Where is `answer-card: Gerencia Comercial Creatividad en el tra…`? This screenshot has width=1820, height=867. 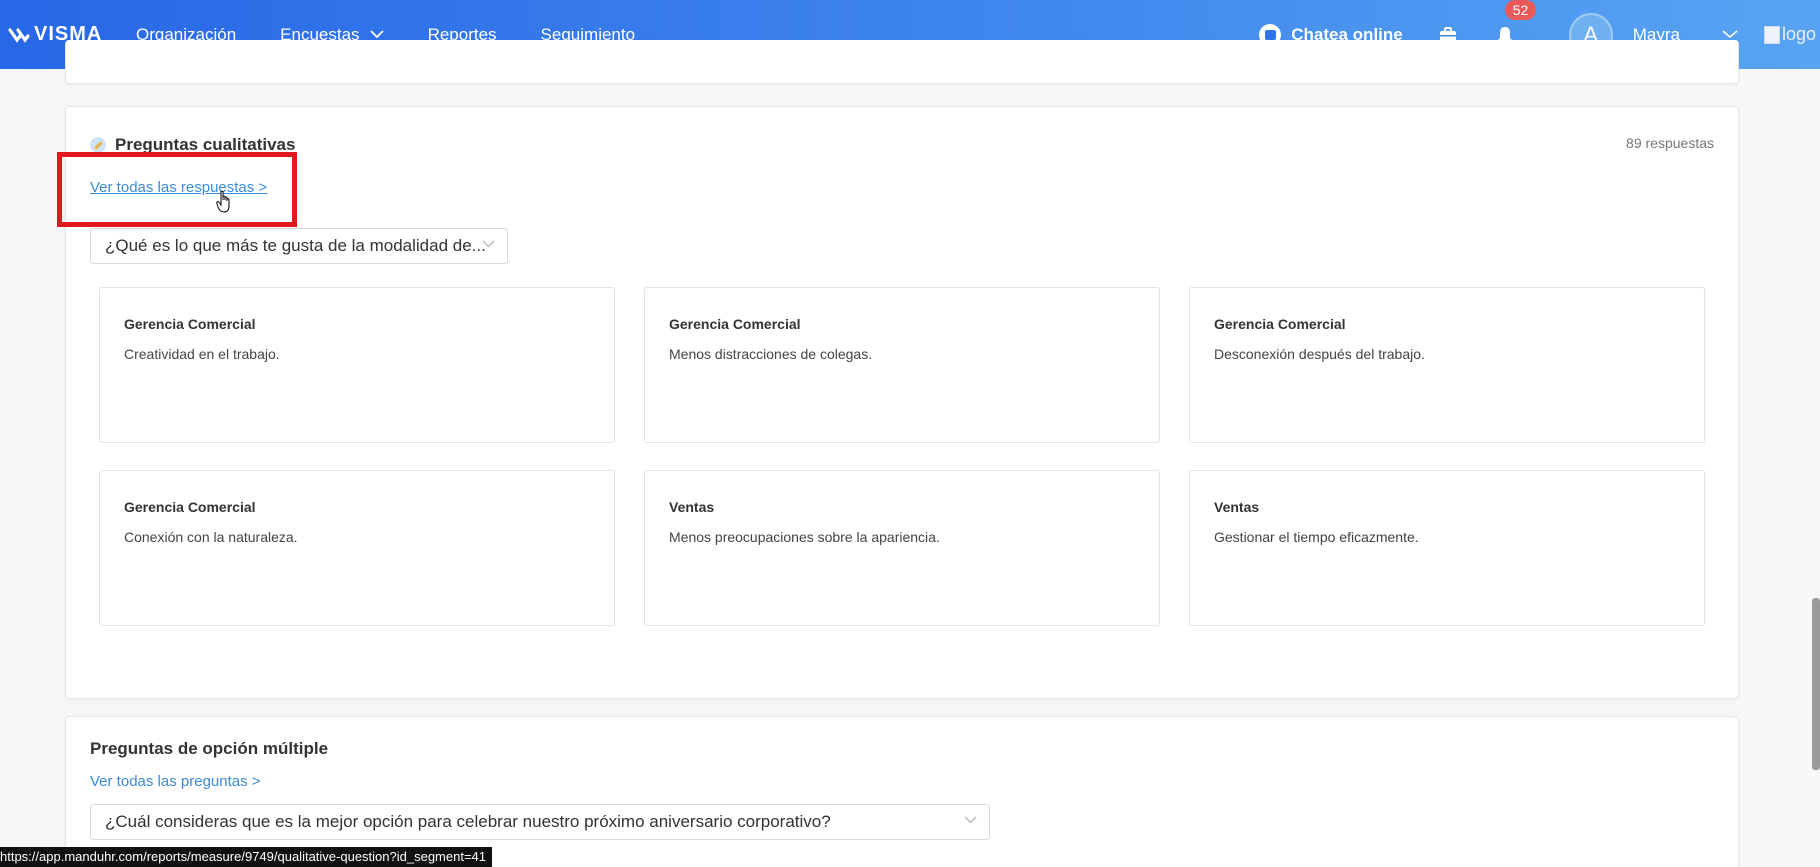
answer-card: Gerencia Comercial Creatividad en el tra… is located at coordinates (357, 365).